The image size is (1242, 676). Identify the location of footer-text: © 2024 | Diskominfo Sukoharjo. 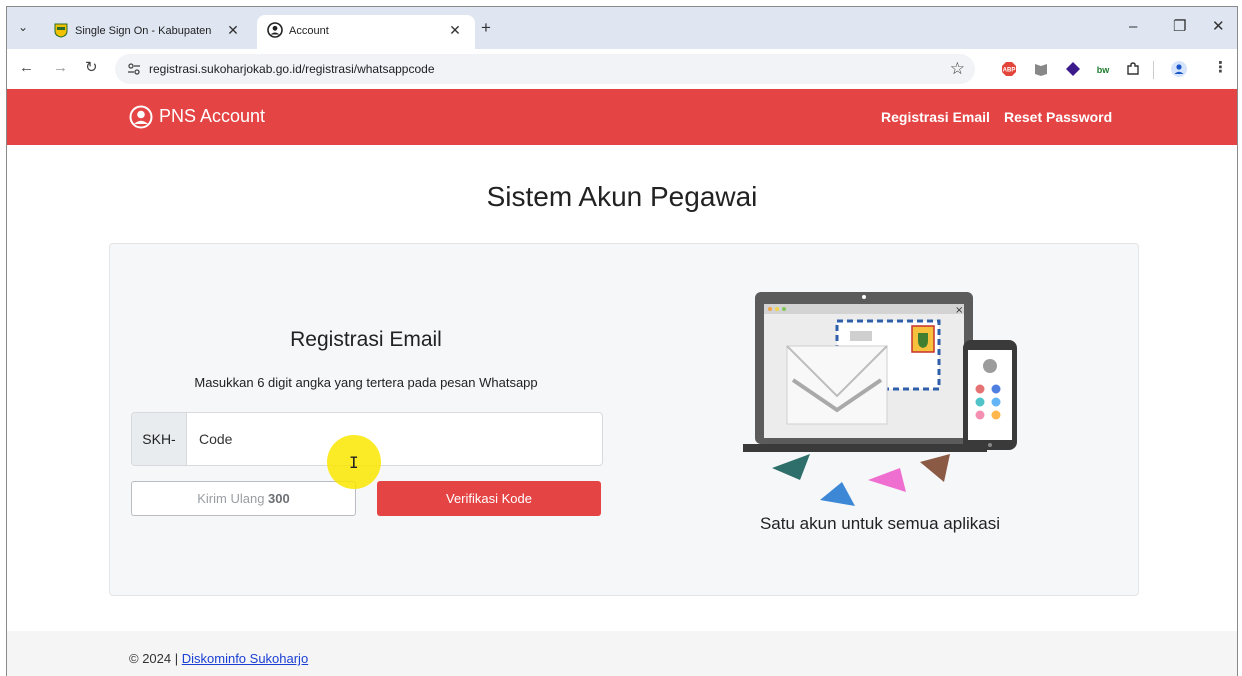
(218, 658).